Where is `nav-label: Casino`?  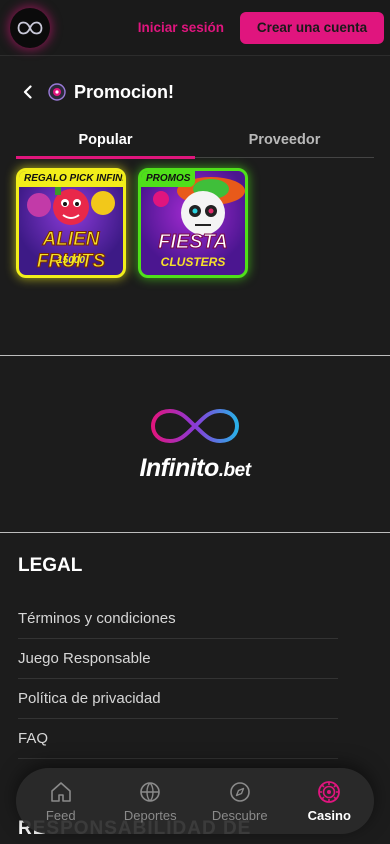
nav-label: Casino is located at coordinates (329, 815).